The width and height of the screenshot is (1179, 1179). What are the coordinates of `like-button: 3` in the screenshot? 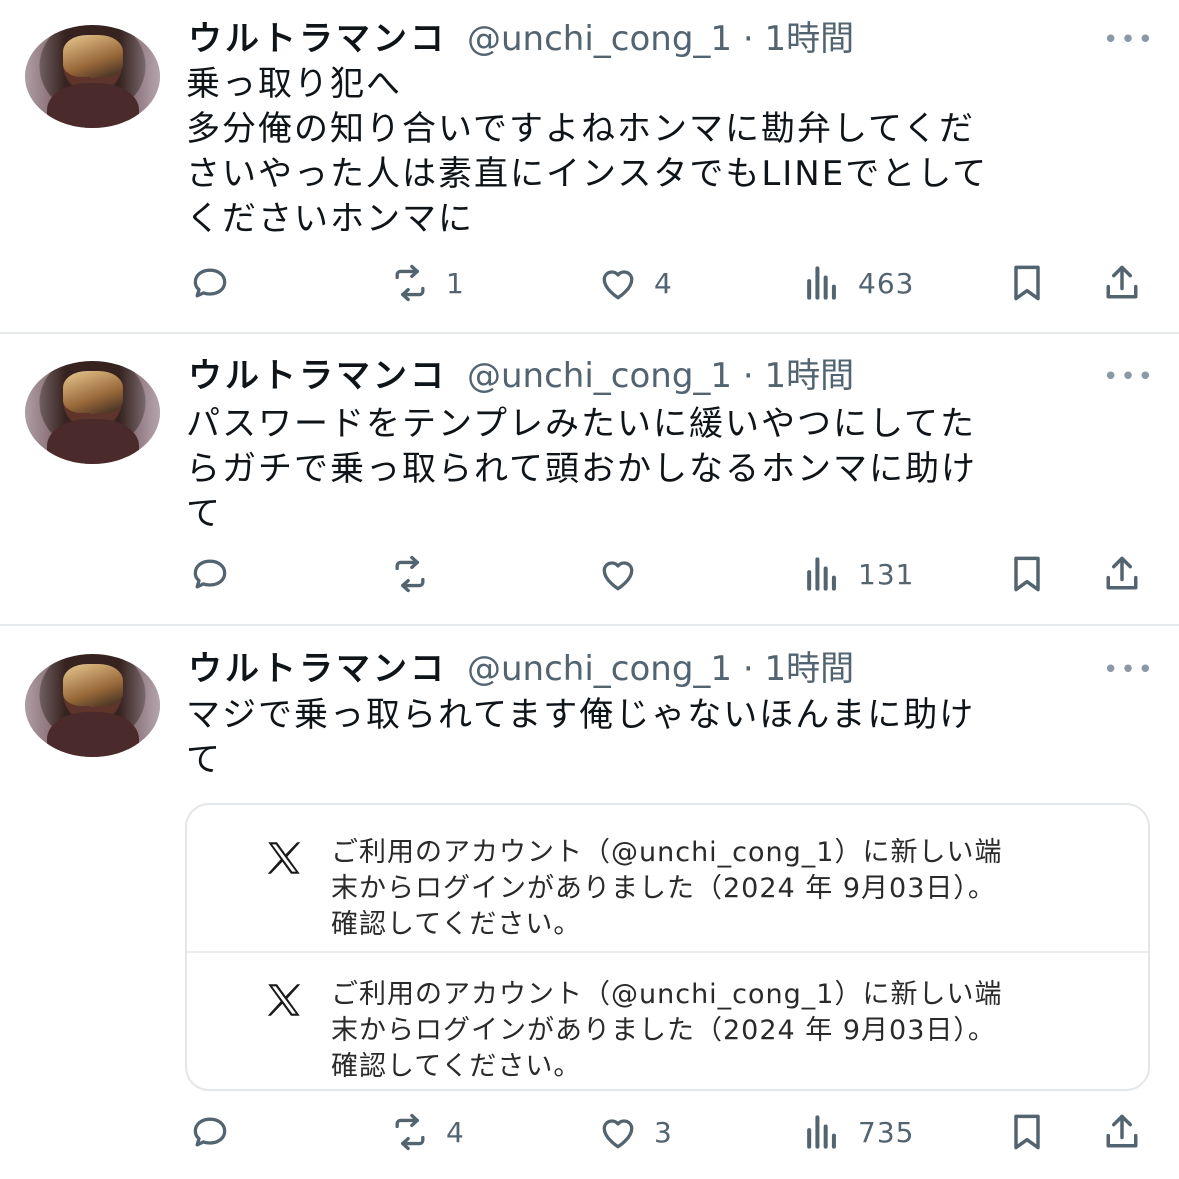 It's located at (634, 1132).